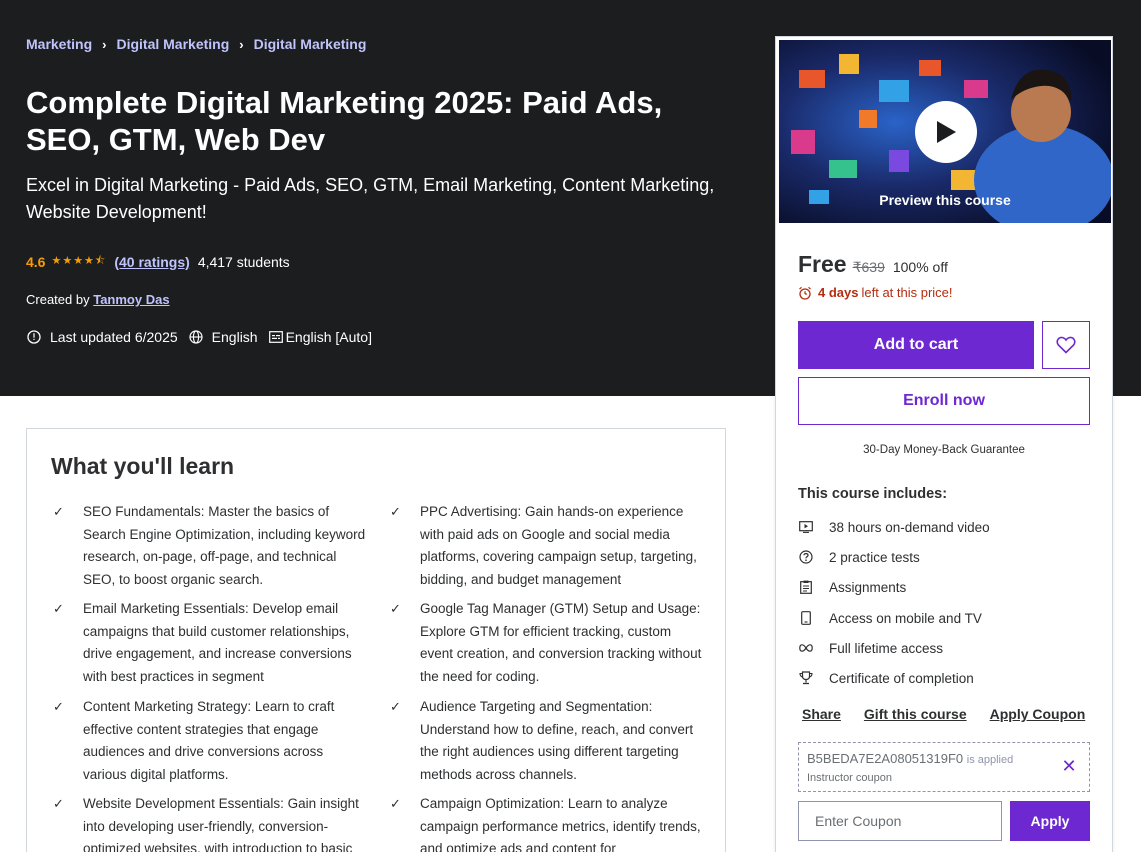 This screenshot has height=852, width=1141. Describe the element at coordinates (328, 337) in the screenshot. I see `captions-text: English [Auto]` at that location.